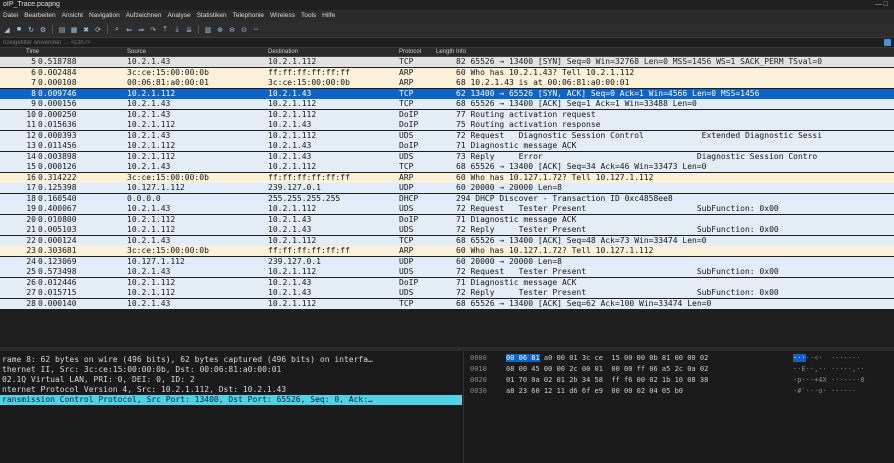 Image resolution: width=894 pixels, height=463 pixels. I want to click on menu-item-tools: Tools, so click(308, 15).